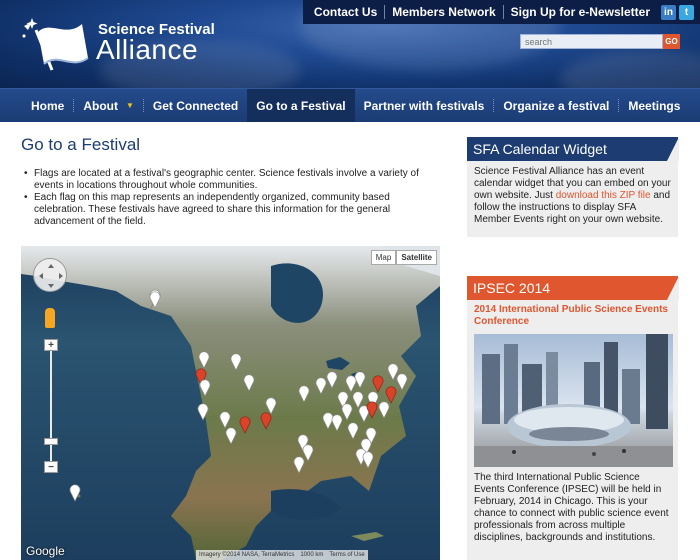  What do you see at coordinates (51, 467) in the screenshot?
I see `zoom-out-button: −` at bounding box center [51, 467].